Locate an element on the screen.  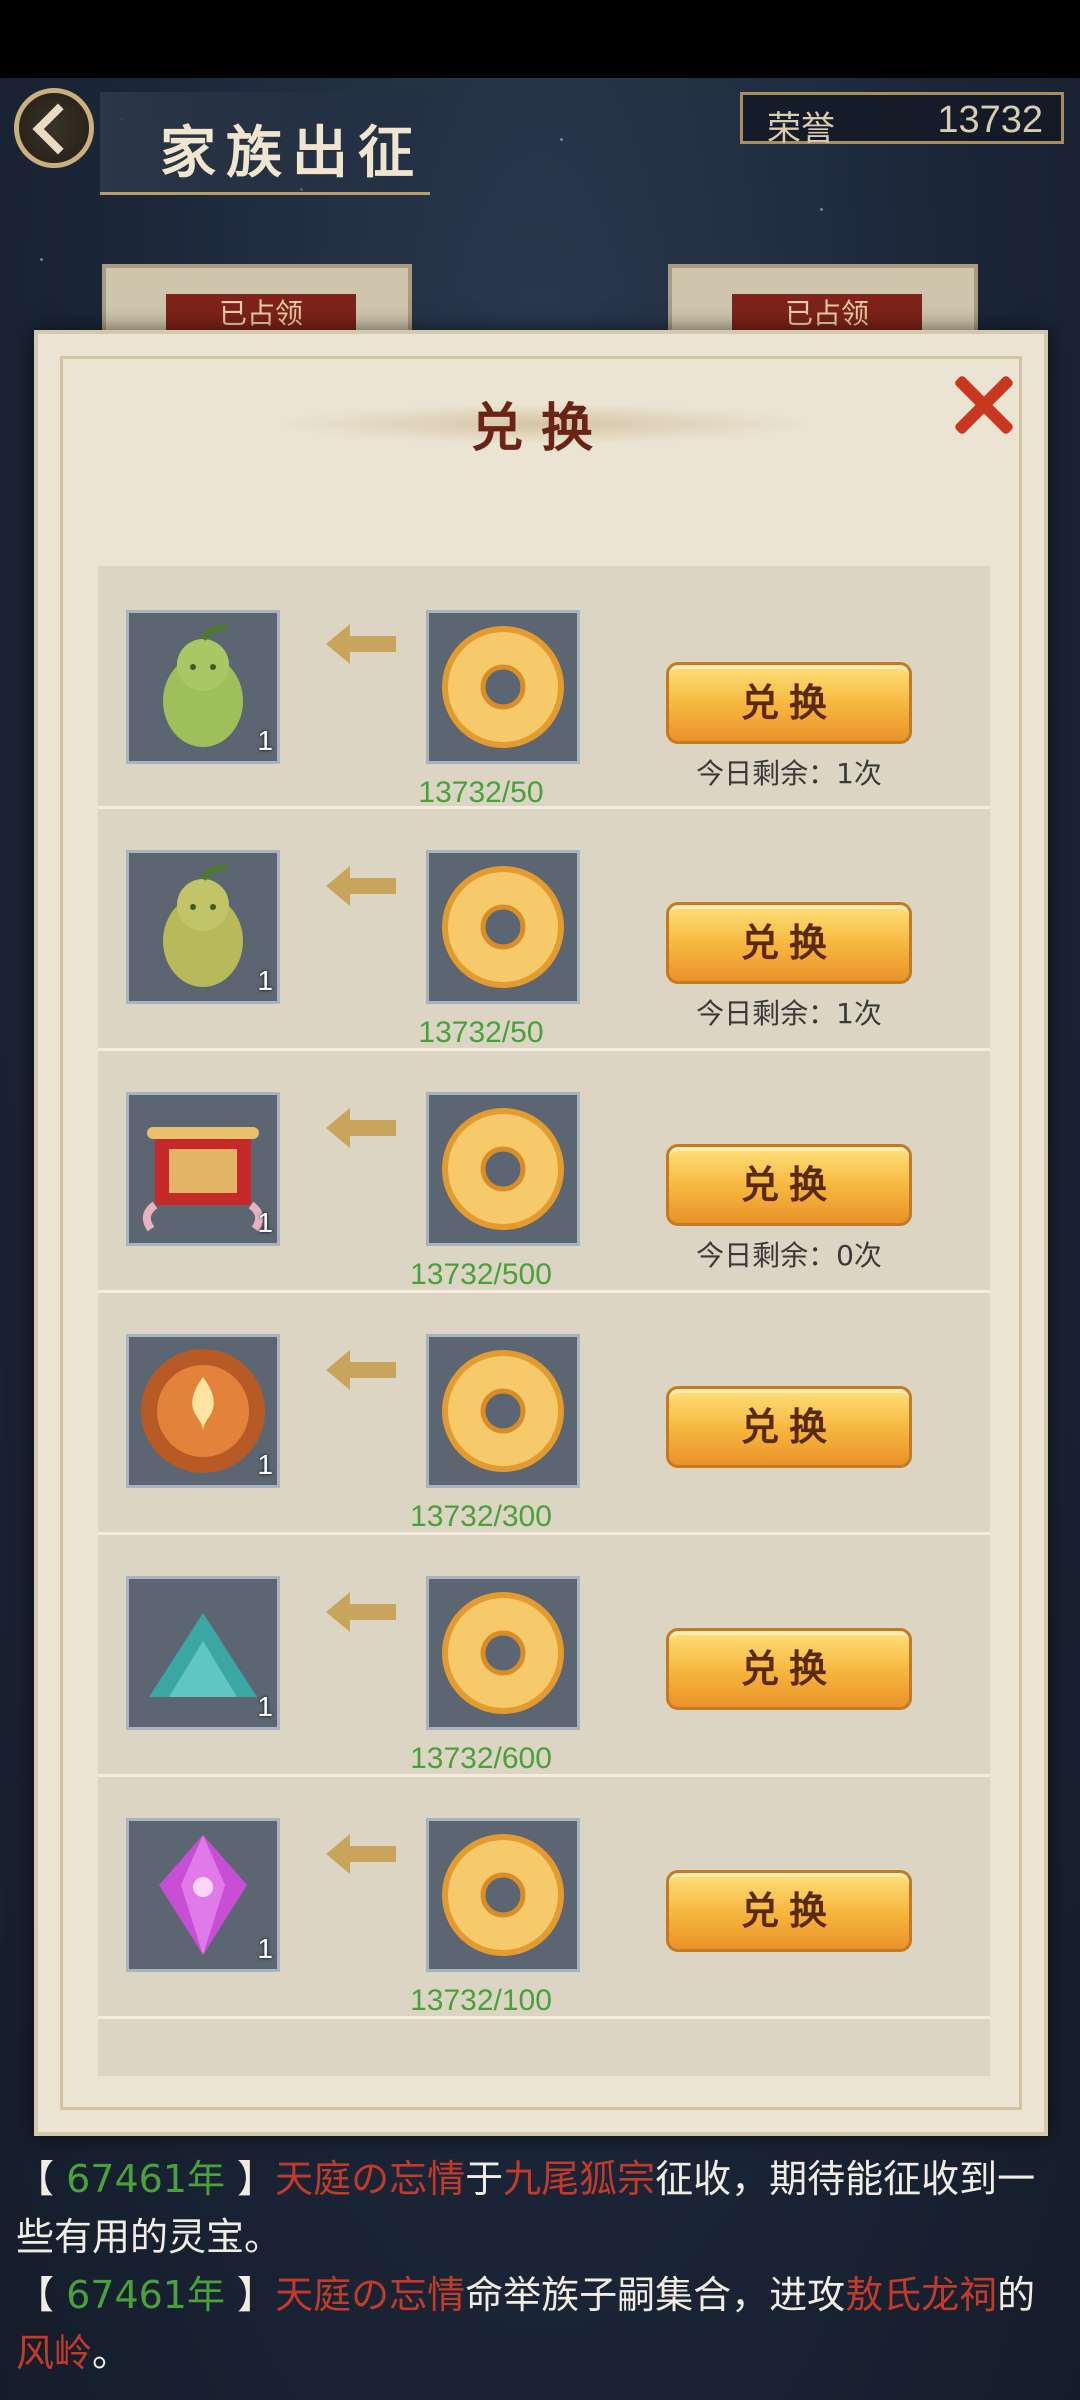
territory-card-left: 已占领 is located at coordinates (257, 299).